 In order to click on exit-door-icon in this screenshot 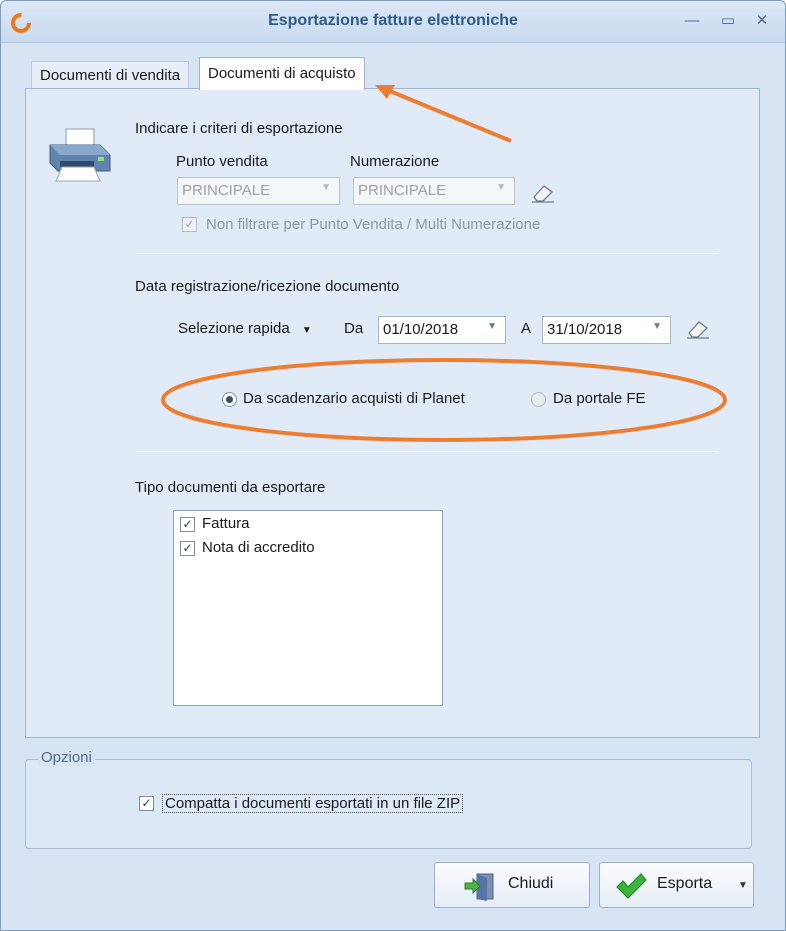, I will do `click(479, 887)`.